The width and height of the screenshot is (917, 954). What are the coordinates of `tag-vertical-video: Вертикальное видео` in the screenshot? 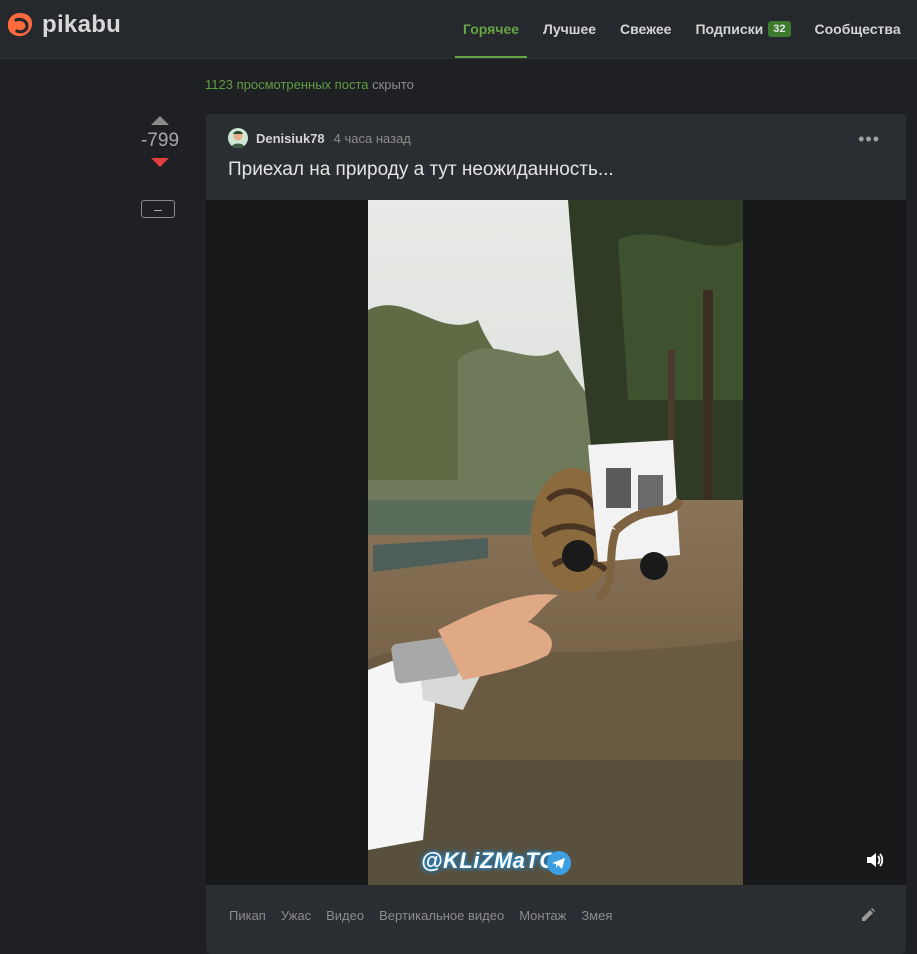 It's located at (441, 915).